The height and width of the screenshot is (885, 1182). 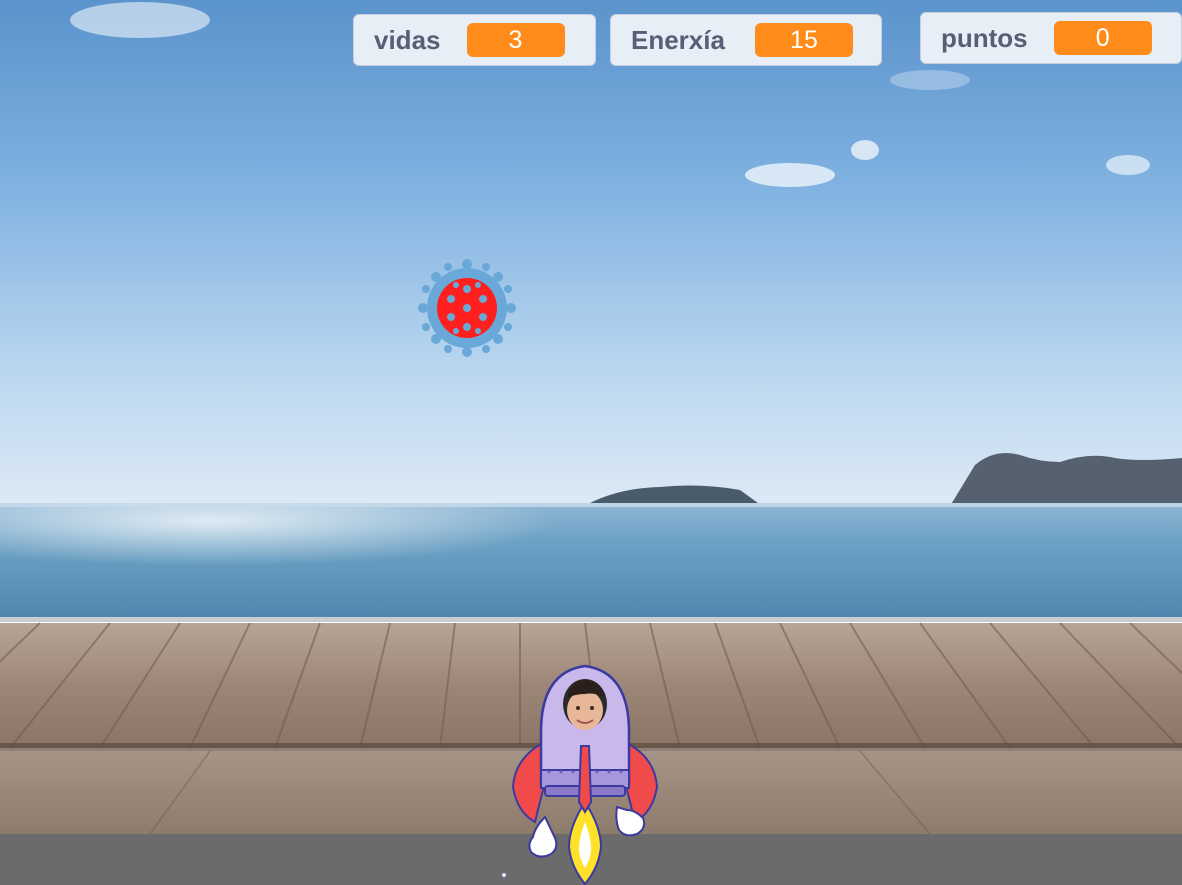 What do you see at coordinates (678, 39) in the screenshot?
I see `monitor-enerxia-label: Enerxía` at bounding box center [678, 39].